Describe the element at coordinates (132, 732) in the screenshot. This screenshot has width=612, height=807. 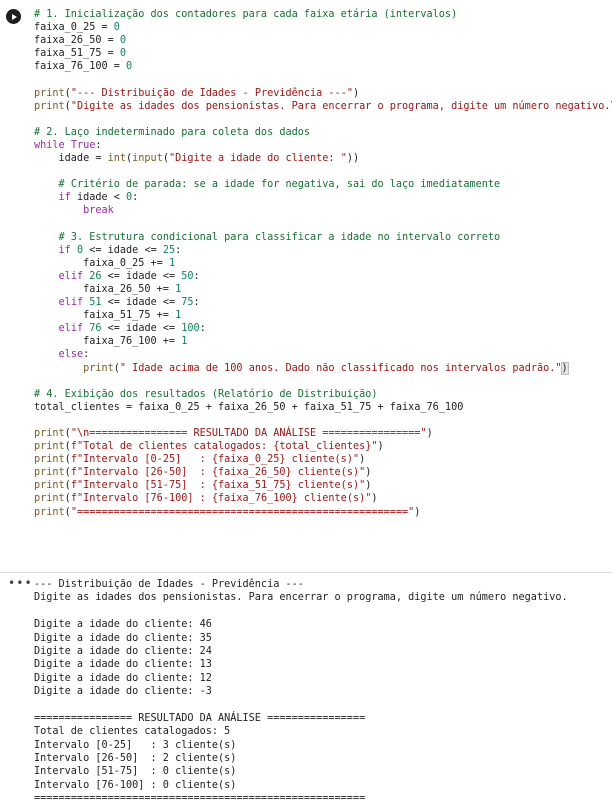
I see `output-line: Total de clientes catalogados: 5` at that location.